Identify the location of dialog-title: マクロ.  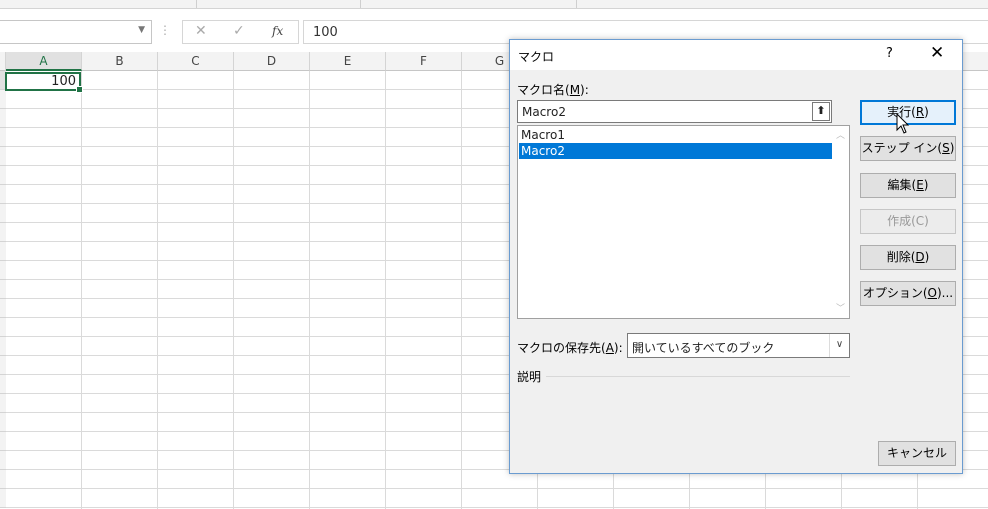
(536, 57).